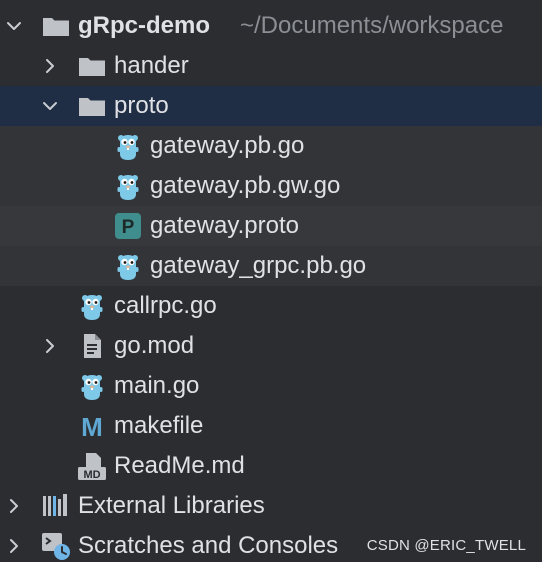 This screenshot has height=562, width=542. What do you see at coordinates (446, 545) in the screenshot?
I see `watermark: CSDN @ERIC_TWELL` at bounding box center [446, 545].